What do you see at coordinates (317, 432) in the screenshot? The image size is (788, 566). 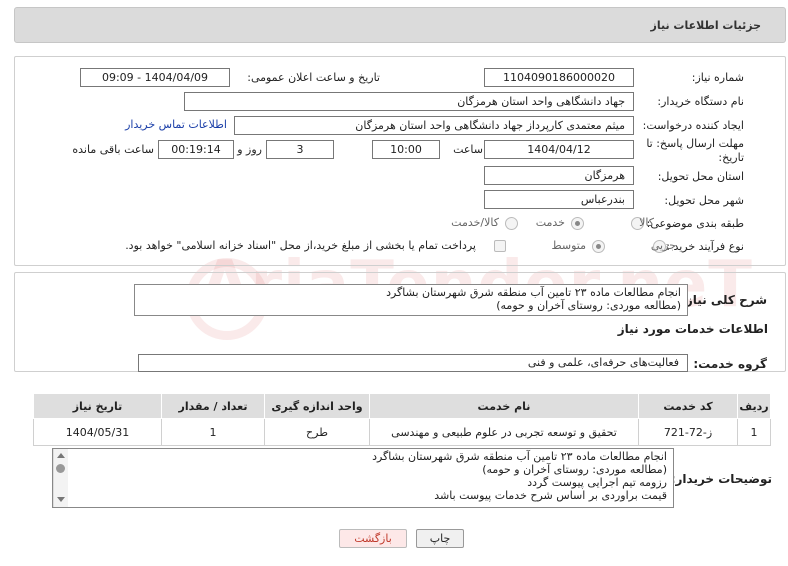 I see `cell-unit: طرح` at bounding box center [317, 432].